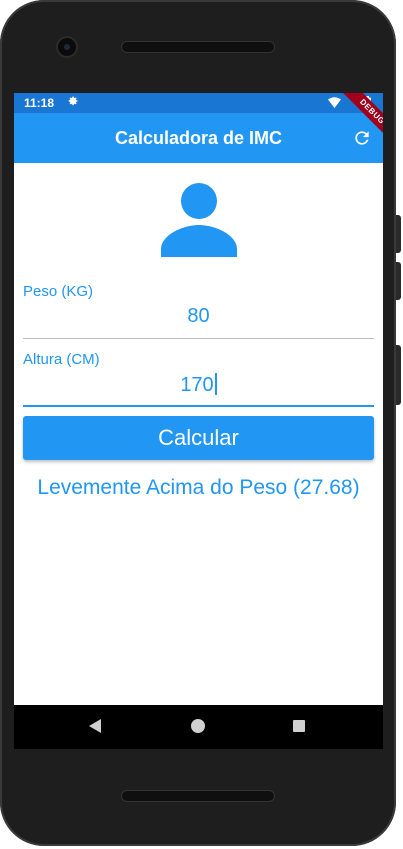 The width and height of the screenshot is (403, 849). Describe the element at coordinates (73, 101) in the screenshot. I see `gear-icon` at that location.